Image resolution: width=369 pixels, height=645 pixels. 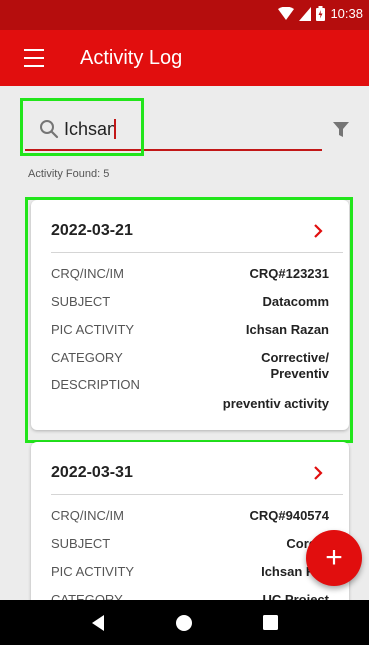 What do you see at coordinates (92, 472) in the screenshot?
I see `card-date: 2022-03-31` at bounding box center [92, 472].